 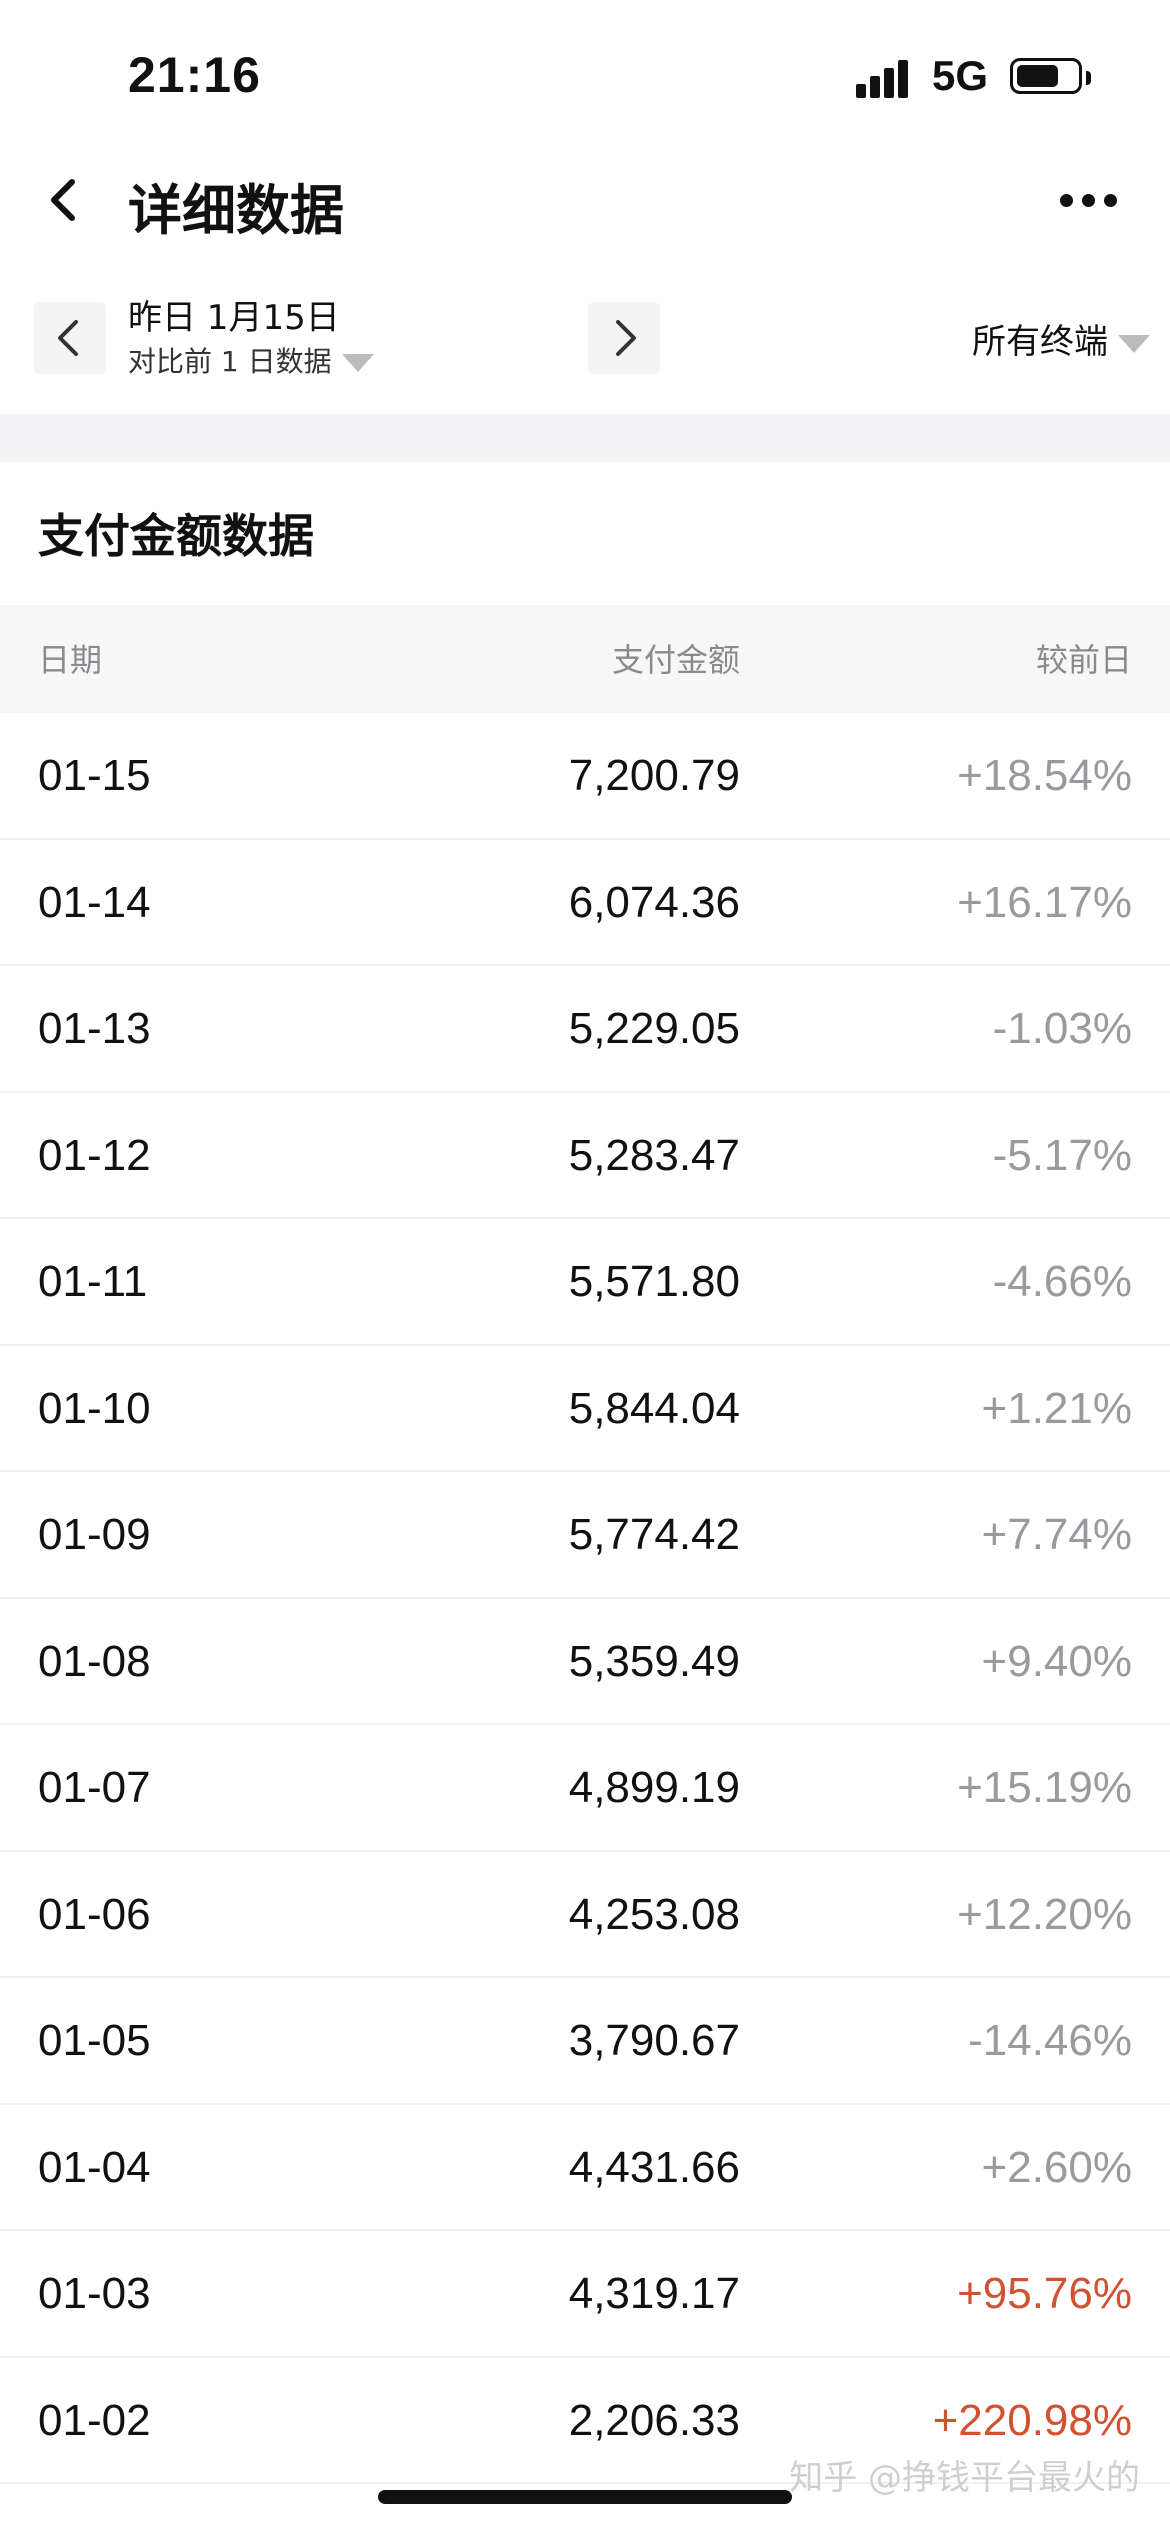 What do you see at coordinates (64, 200) in the screenshot?
I see `back-icon` at bounding box center [64, 200].